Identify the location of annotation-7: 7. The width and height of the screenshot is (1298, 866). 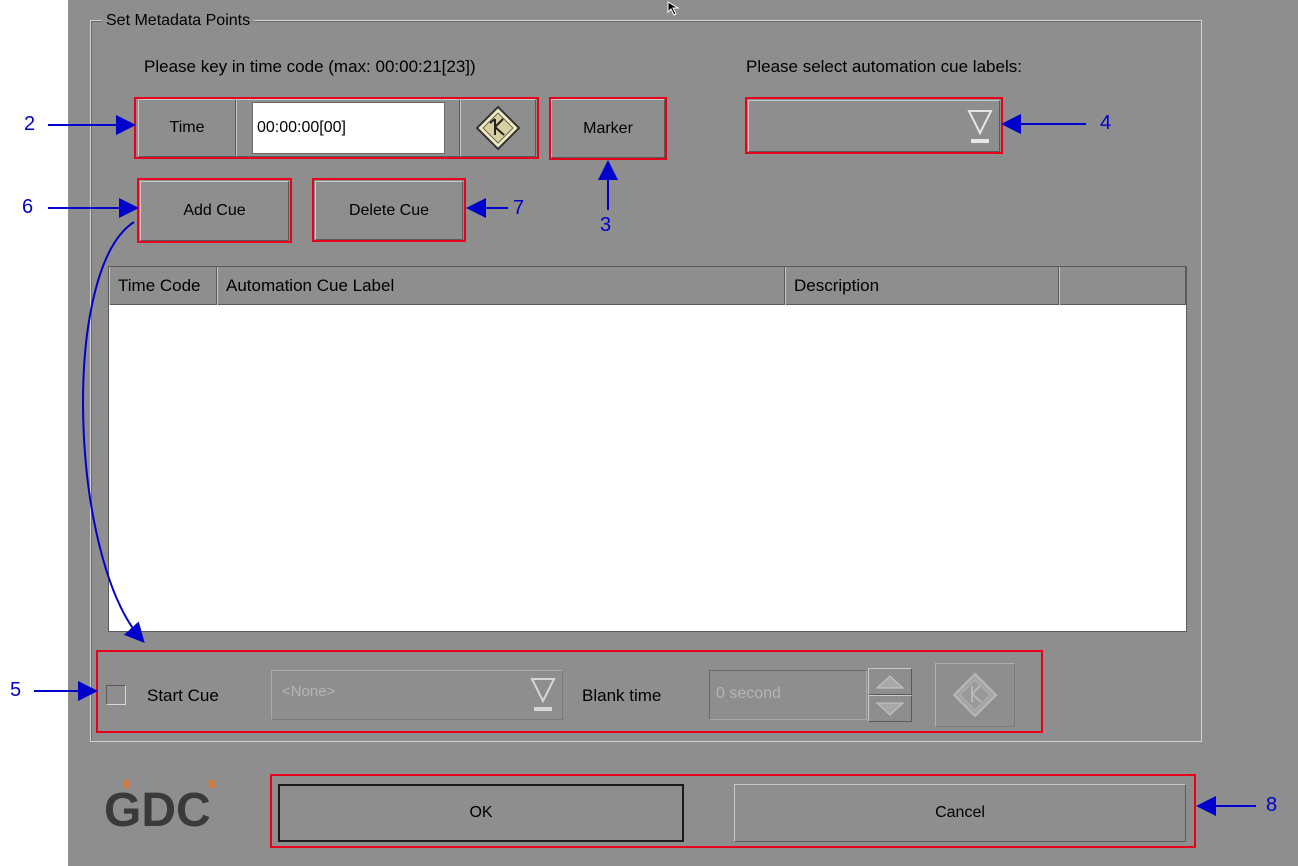
(519, 208).